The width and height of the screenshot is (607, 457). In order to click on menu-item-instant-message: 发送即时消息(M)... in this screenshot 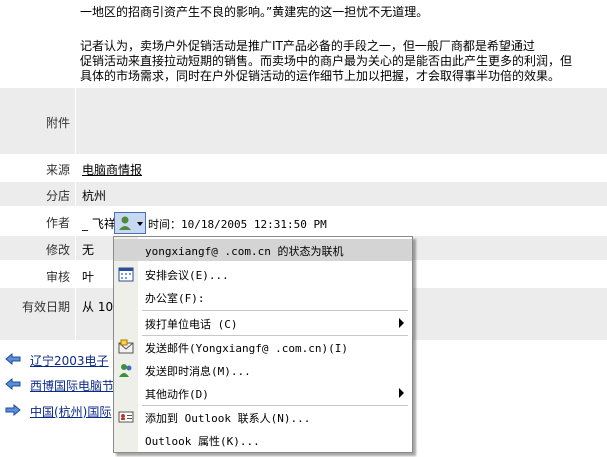, I will do `click(263, 370)`.